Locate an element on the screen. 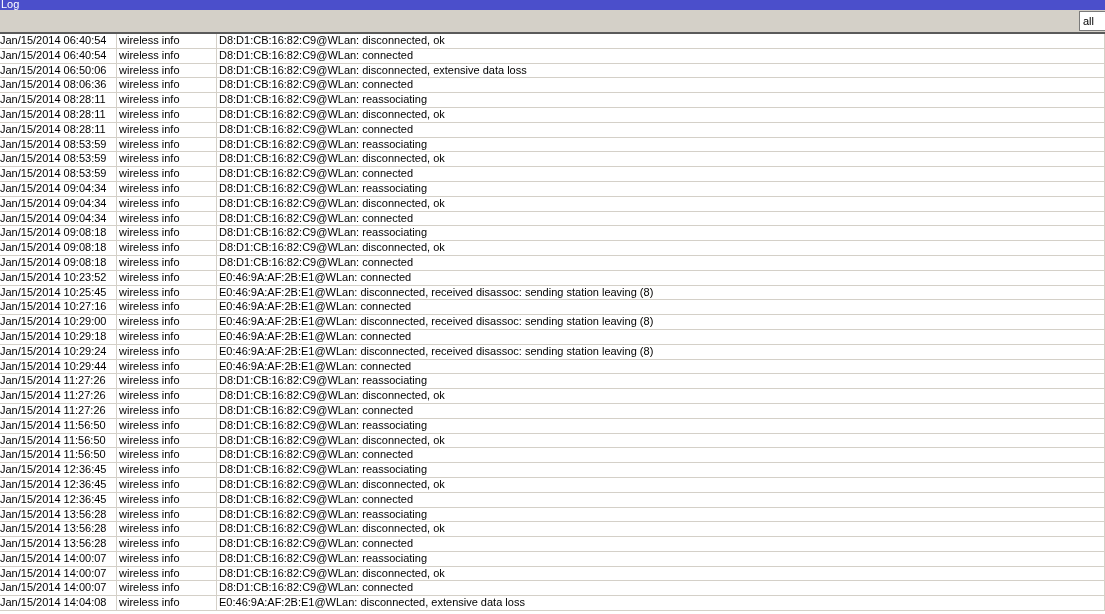 The width and height of the screenshot is (1105, 614). message-cell: E0:46:9A:AF:2B:E1@WLan: disconnected, extensive data loss is located at coordinates (661, 603).